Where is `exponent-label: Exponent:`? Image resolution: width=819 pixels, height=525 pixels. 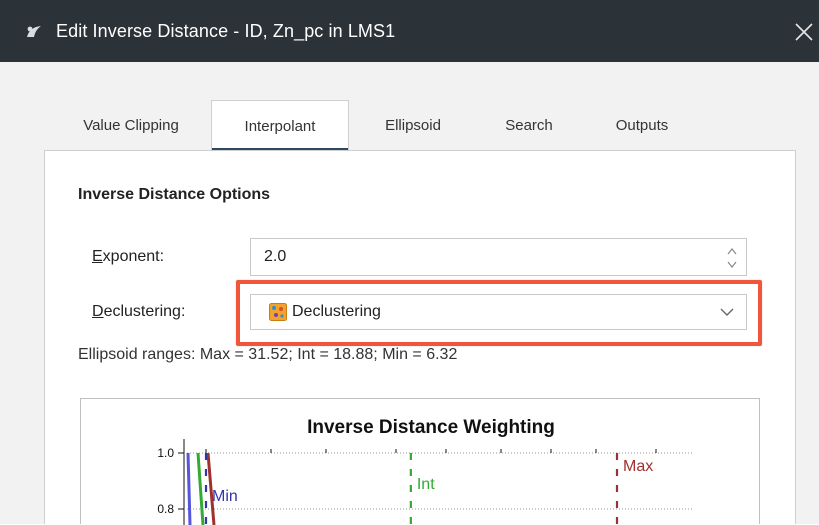 exponent-label: Exponent: is located at coordinates (128, 257).